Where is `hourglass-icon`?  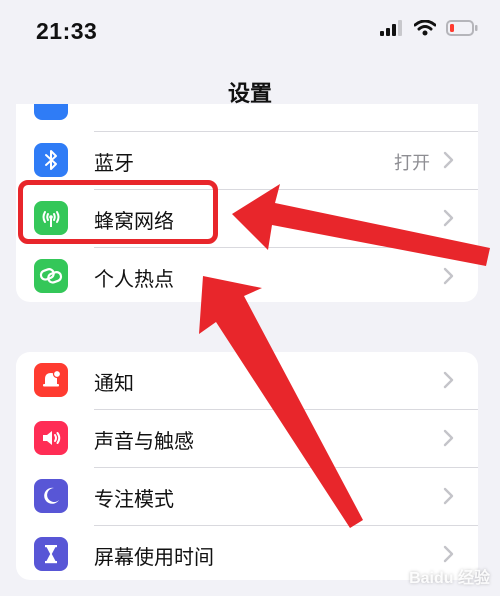 hourglass-icon is located at coordinates (51, 554).